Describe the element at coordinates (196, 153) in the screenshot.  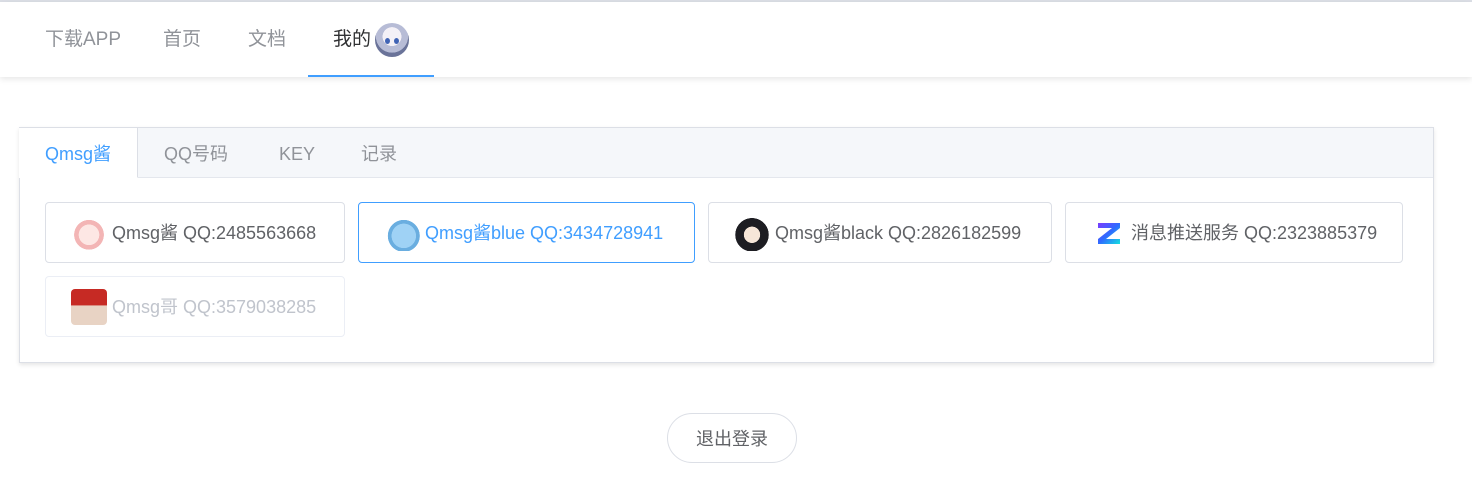
I see `tab-qq-number: QQ号码` at that location.